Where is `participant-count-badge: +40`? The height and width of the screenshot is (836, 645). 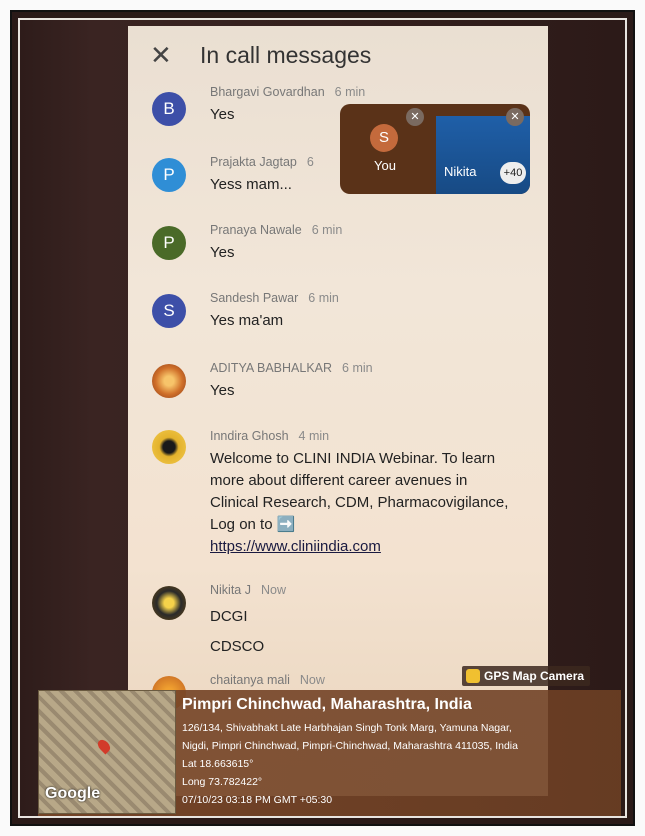
participant-count-badge: +40 is located at coordinates (513, 173).